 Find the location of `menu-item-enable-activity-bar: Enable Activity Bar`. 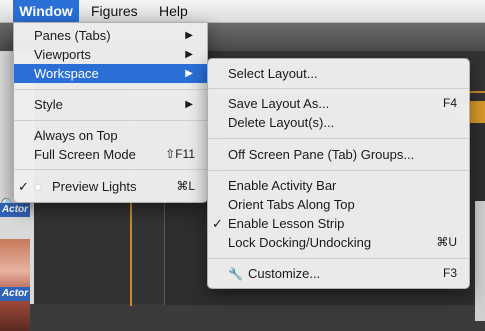

menu-item-enable-activity-bar: Enable Activity Bar is located at coordinates (338, 185).